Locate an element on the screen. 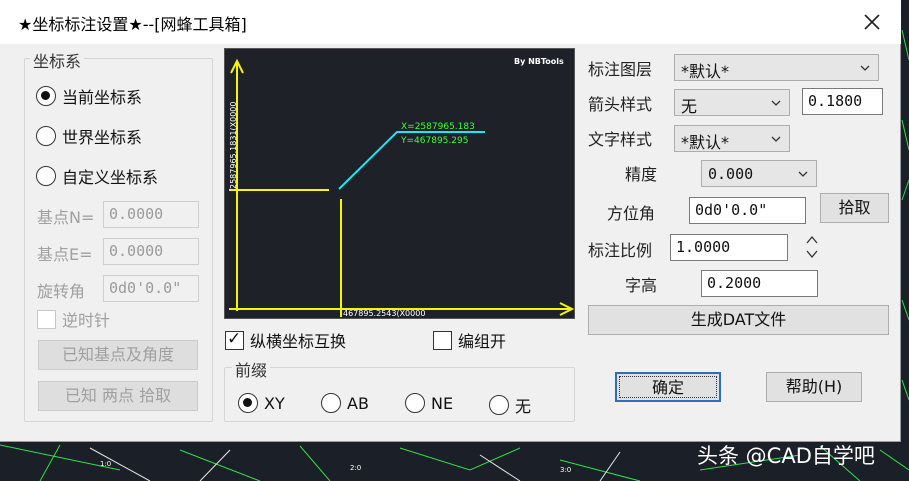 The height and width of the screenshot is (481, 909). ok-button: 确定 is located at coordinates (668, 387).